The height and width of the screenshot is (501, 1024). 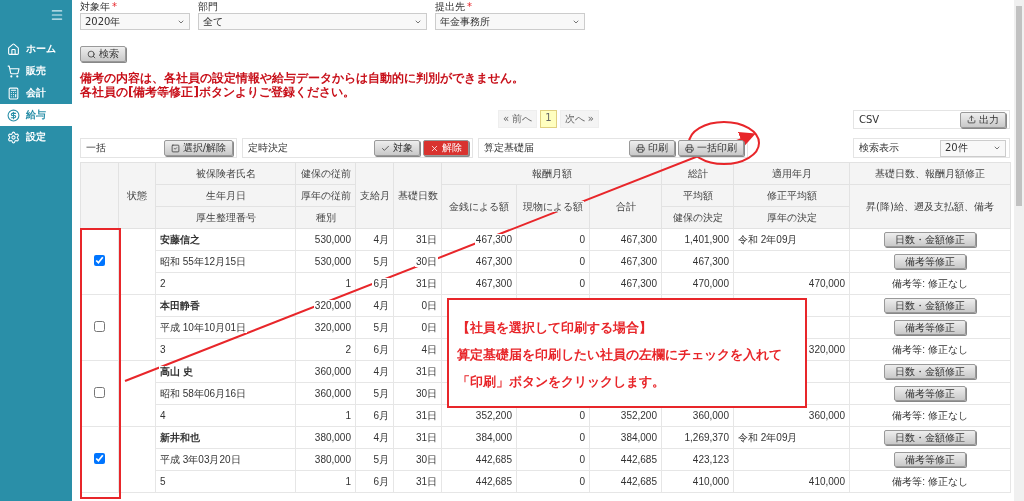 What do you see at coordinates (312, 21) in the screenshot?
I see `select-field: 全て` at bounding box center [312, 21].